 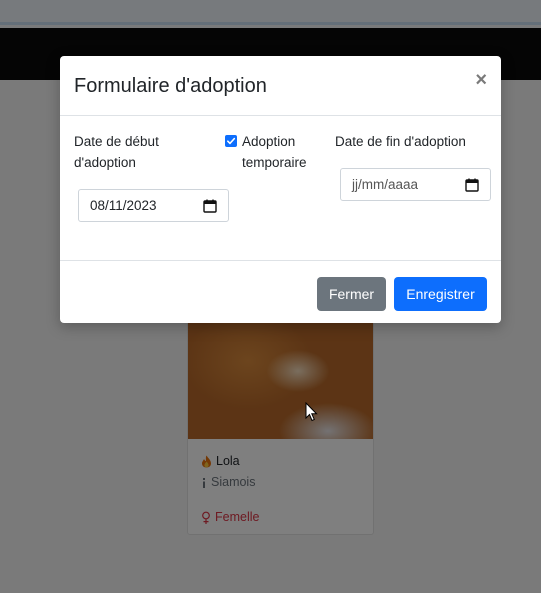 I want to click on close-button: Fermer, so click(x=351, y=294).